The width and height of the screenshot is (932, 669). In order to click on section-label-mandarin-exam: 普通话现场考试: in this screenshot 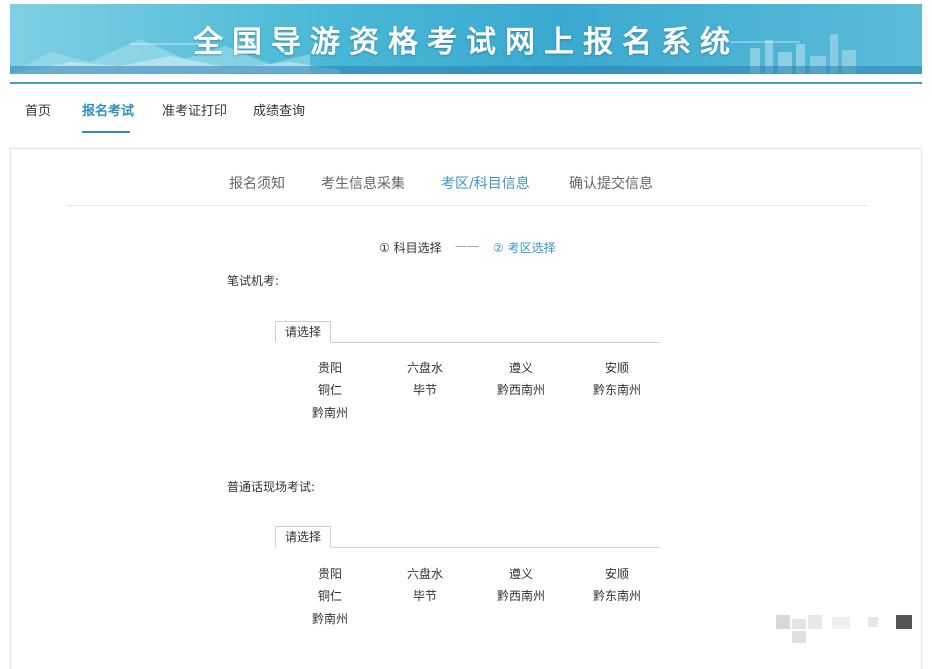, I will do `click(271, 487)`.